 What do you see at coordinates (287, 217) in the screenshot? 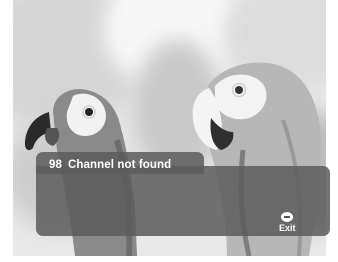
I see `exit-button-icon` at bounding box center [287, 217].